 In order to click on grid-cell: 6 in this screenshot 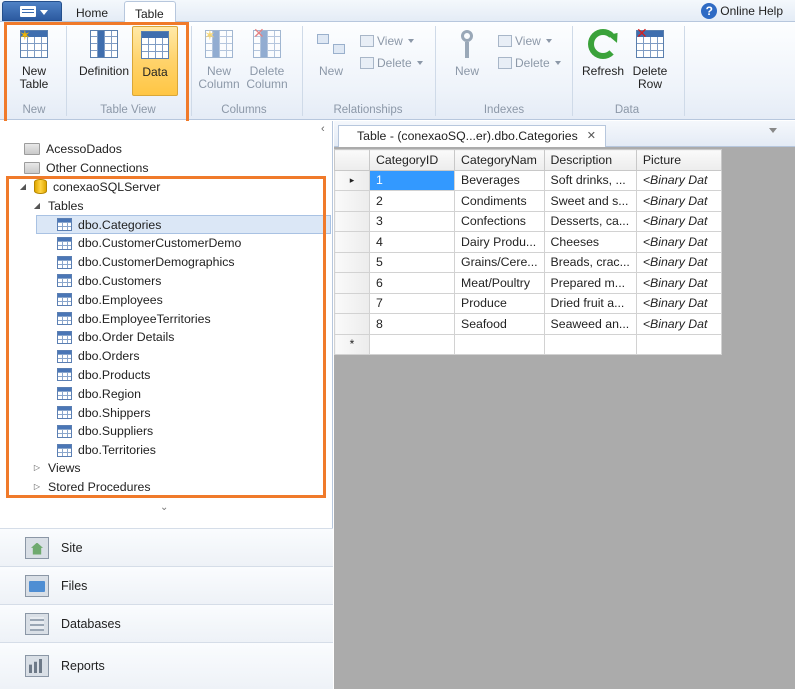, I will do `click(412, 283)`.